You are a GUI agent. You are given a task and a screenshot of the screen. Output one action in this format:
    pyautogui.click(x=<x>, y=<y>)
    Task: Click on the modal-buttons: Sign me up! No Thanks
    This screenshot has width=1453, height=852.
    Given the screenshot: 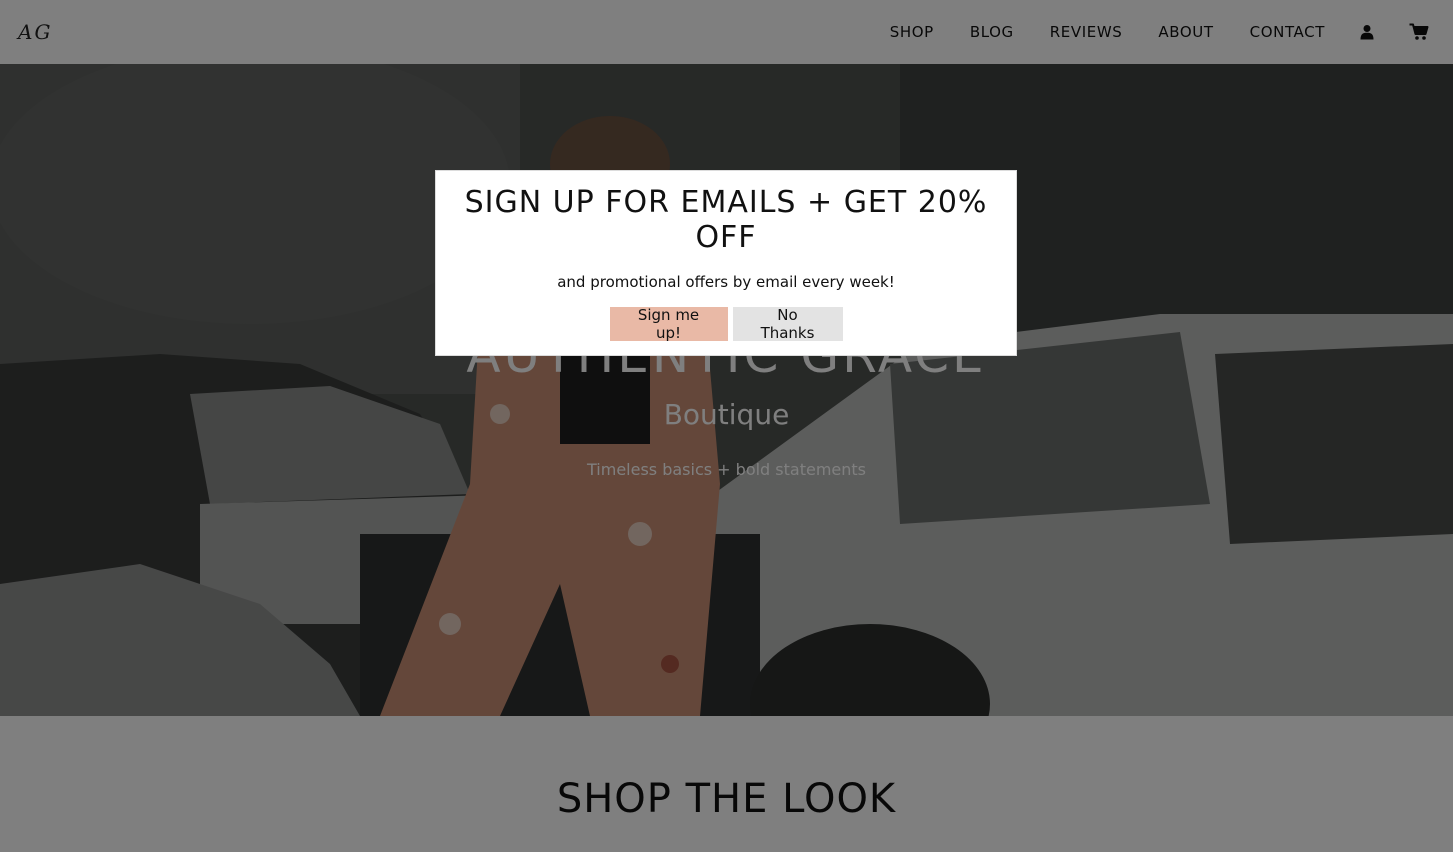 What is the action you would take?
    pyautogui.click(x=726, y=324)
    